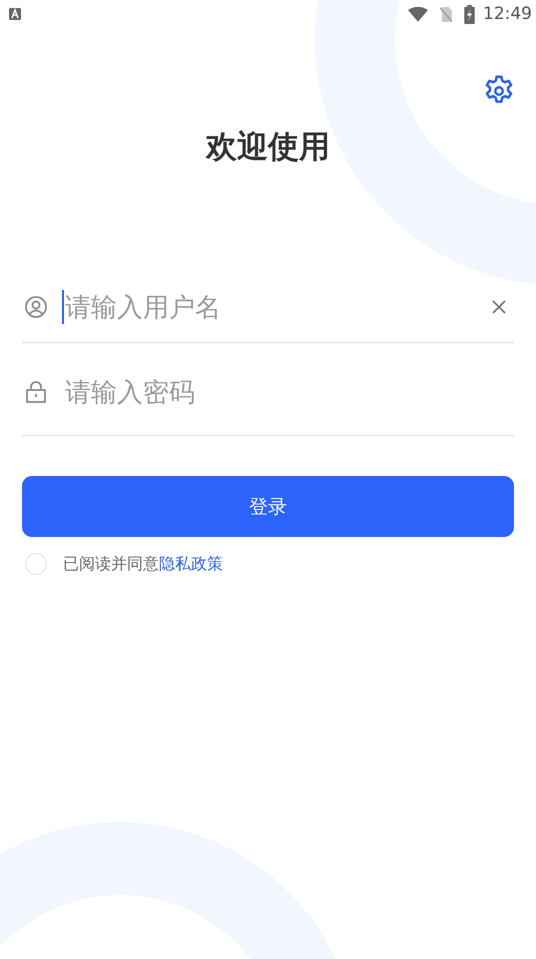  I want to click on agreement-text: 已阅读并同意隐私政策, so click(143, 564).